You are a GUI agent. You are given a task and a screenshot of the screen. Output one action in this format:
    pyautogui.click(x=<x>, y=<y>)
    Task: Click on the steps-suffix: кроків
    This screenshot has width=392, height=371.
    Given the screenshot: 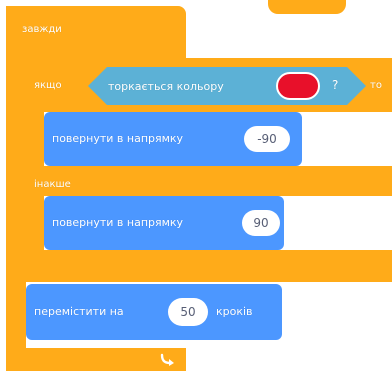 What is the action you would take?
    pyautogui.click(x=234, y=311)
    